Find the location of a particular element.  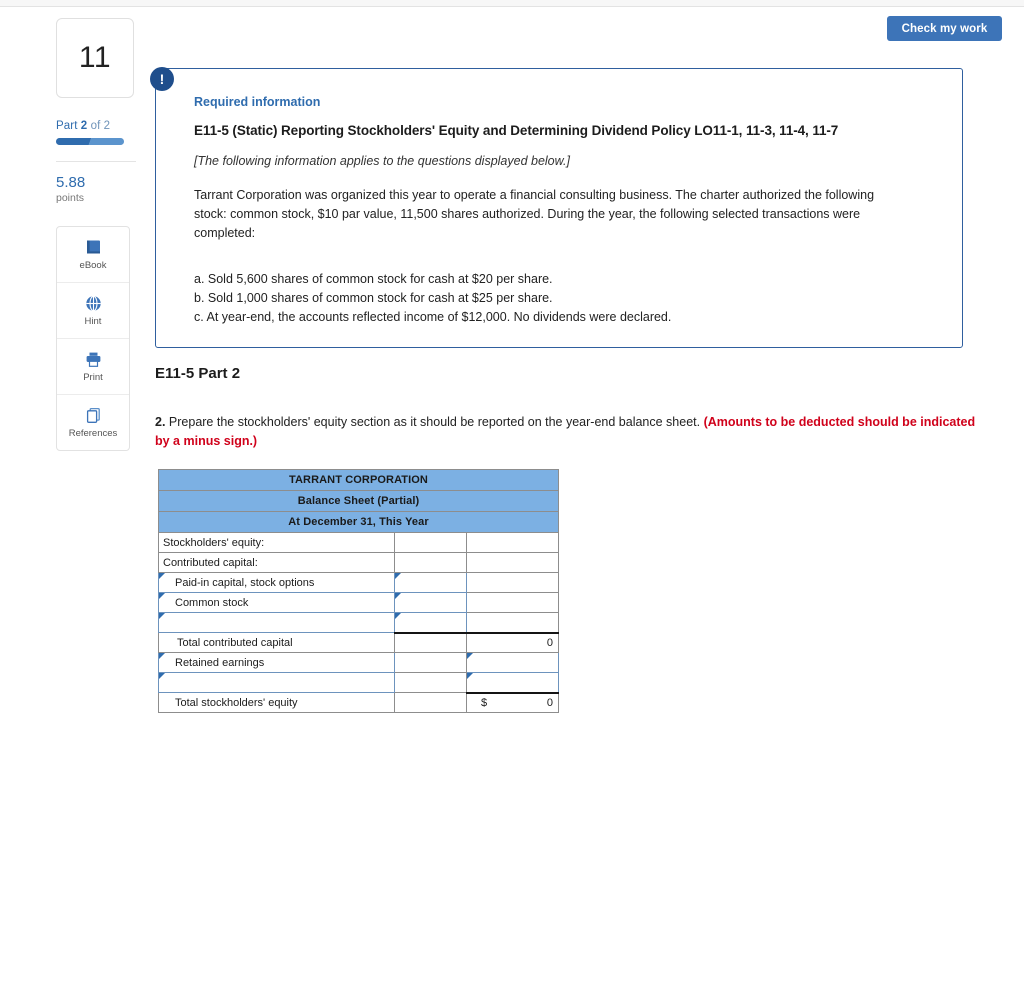

row-label: Total stockholders' equity is located at coordinates (276, 702).